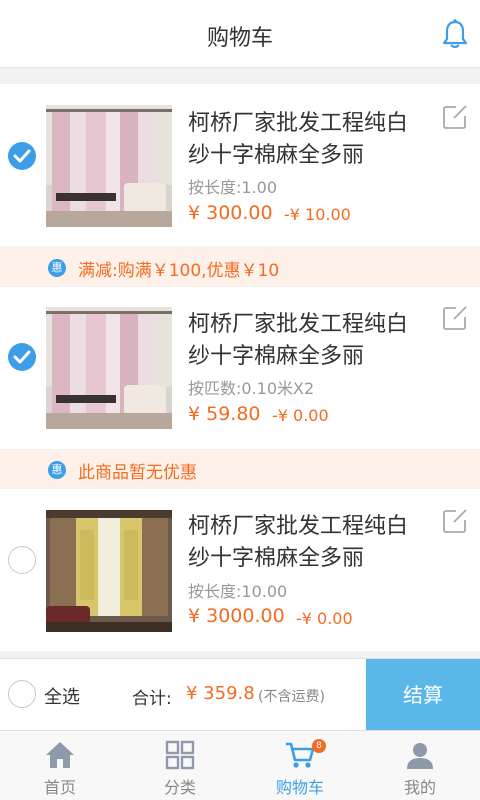  Describe the element at coordinates (230, 213) in the screenshot. I see `product-price: ¥ 300.00` at that location.